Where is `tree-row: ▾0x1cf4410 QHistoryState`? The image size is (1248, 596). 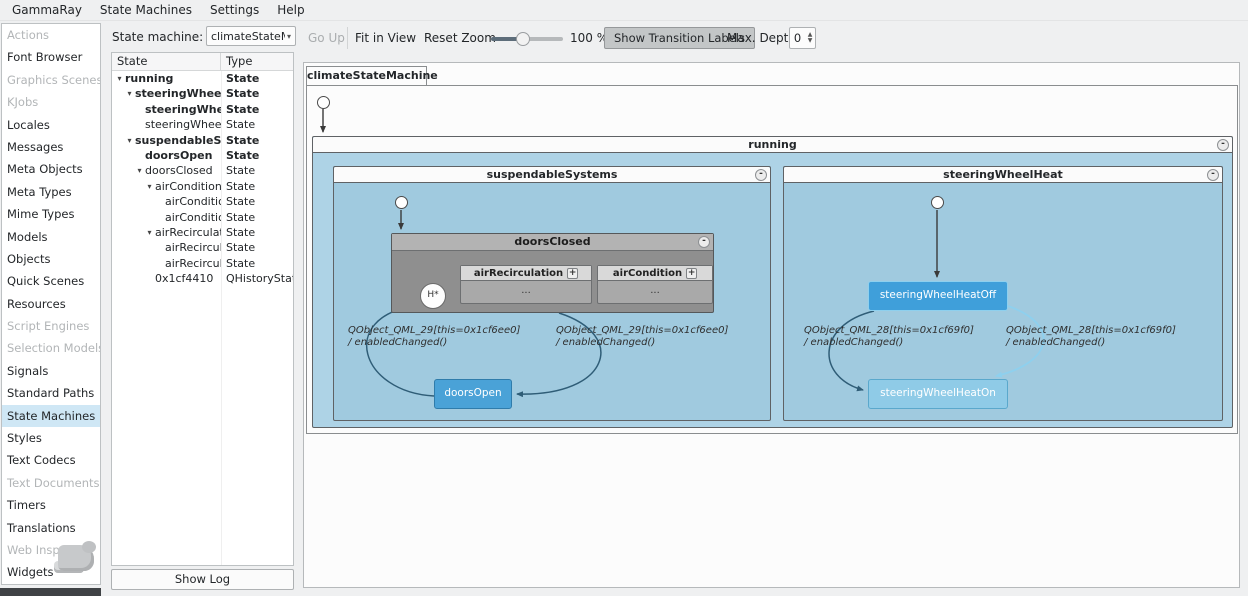 tree-row: ▾0x1cf4410 QHistoryState is located at coordinates (202, 278).